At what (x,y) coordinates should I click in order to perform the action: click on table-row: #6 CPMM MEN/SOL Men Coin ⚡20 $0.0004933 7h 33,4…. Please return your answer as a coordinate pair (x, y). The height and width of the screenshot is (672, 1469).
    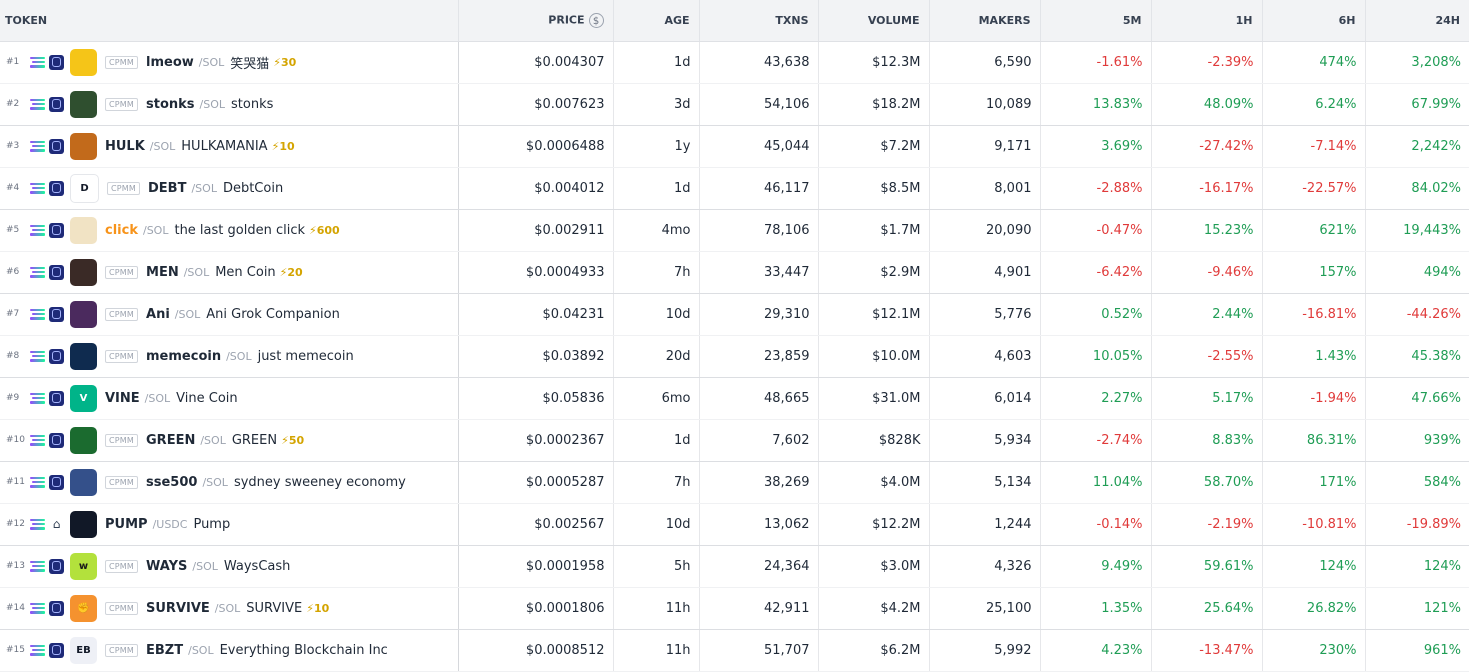
    Looking at the image, I should click on (734, 272).